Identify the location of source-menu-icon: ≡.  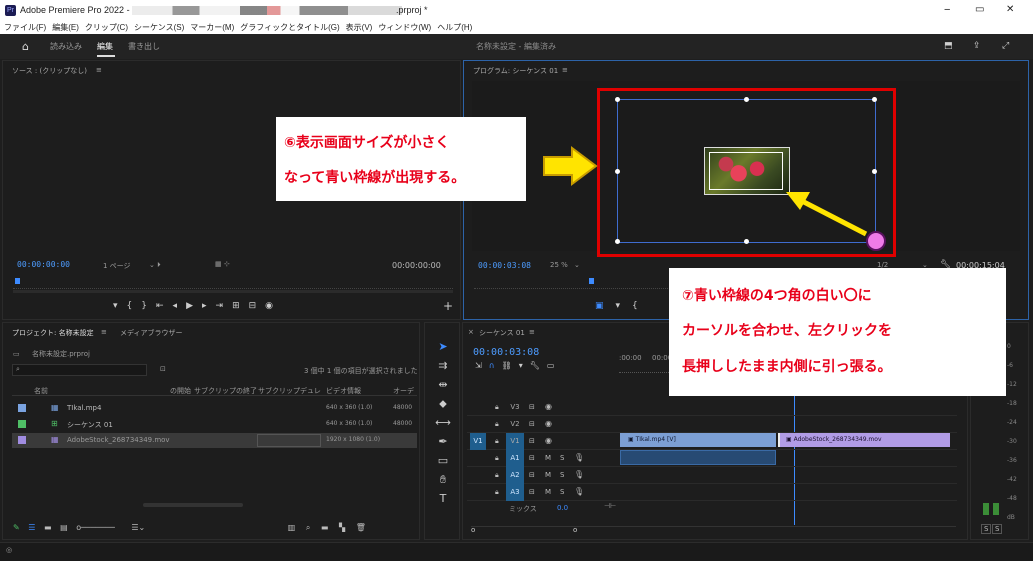
(99, 70).